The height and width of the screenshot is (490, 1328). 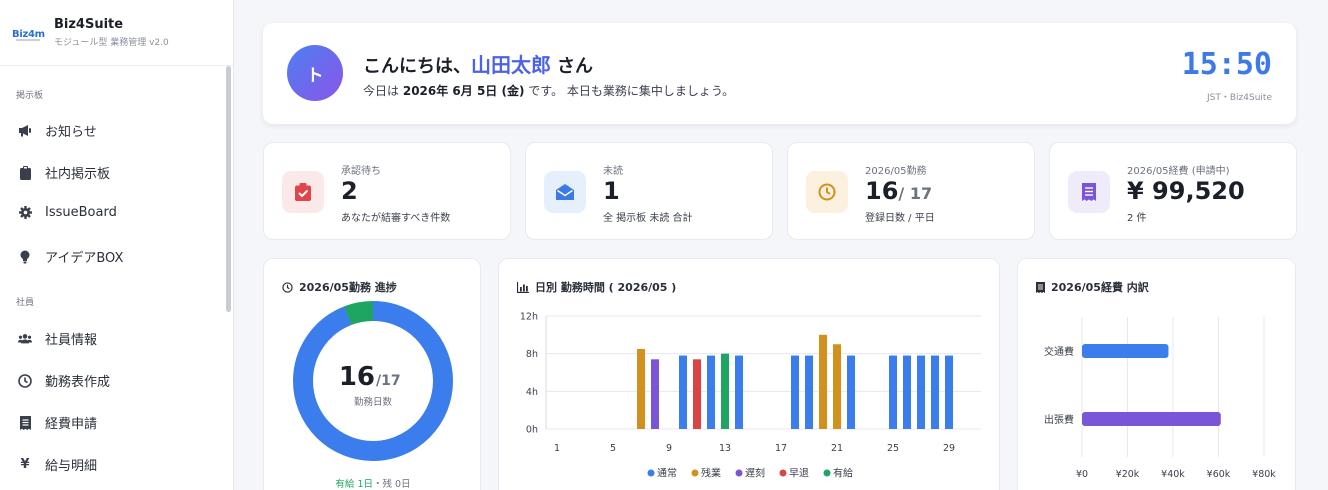 What do you see at coordinates (349, 191) in the screenshot?
I see `stat-value: 2` at bounding box center [349, 191].